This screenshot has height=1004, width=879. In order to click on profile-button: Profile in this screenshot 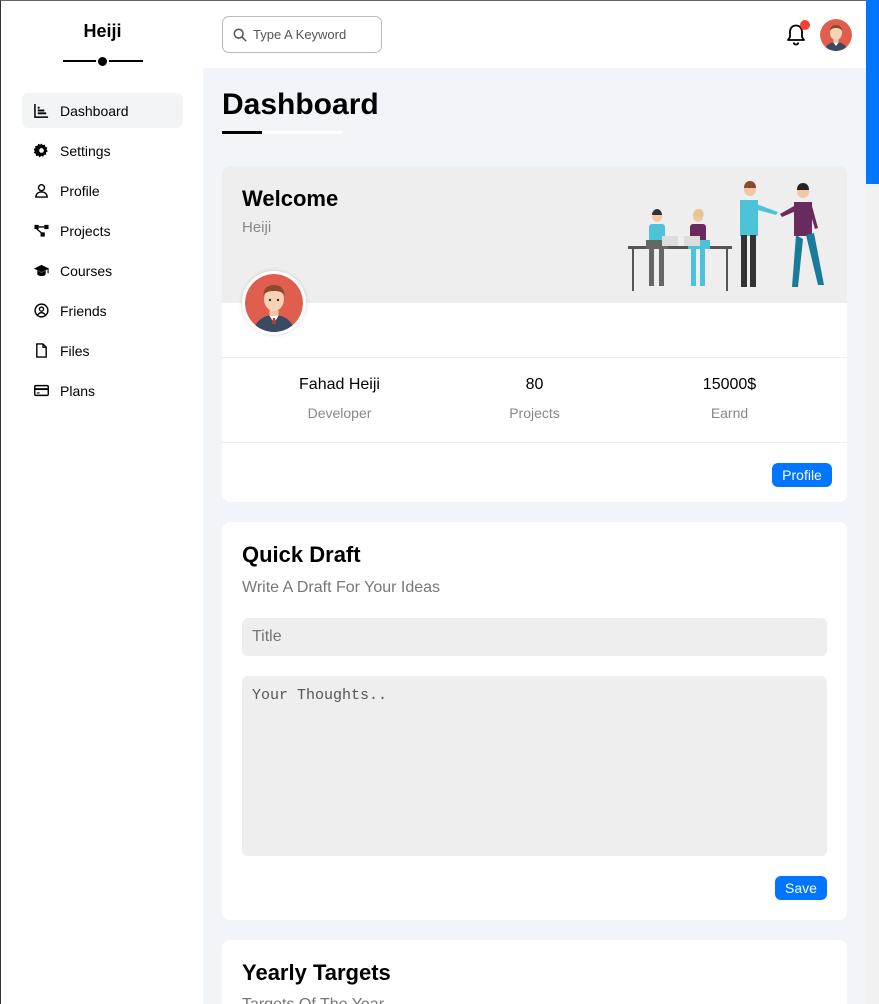, I will do `click(802, 475)`.